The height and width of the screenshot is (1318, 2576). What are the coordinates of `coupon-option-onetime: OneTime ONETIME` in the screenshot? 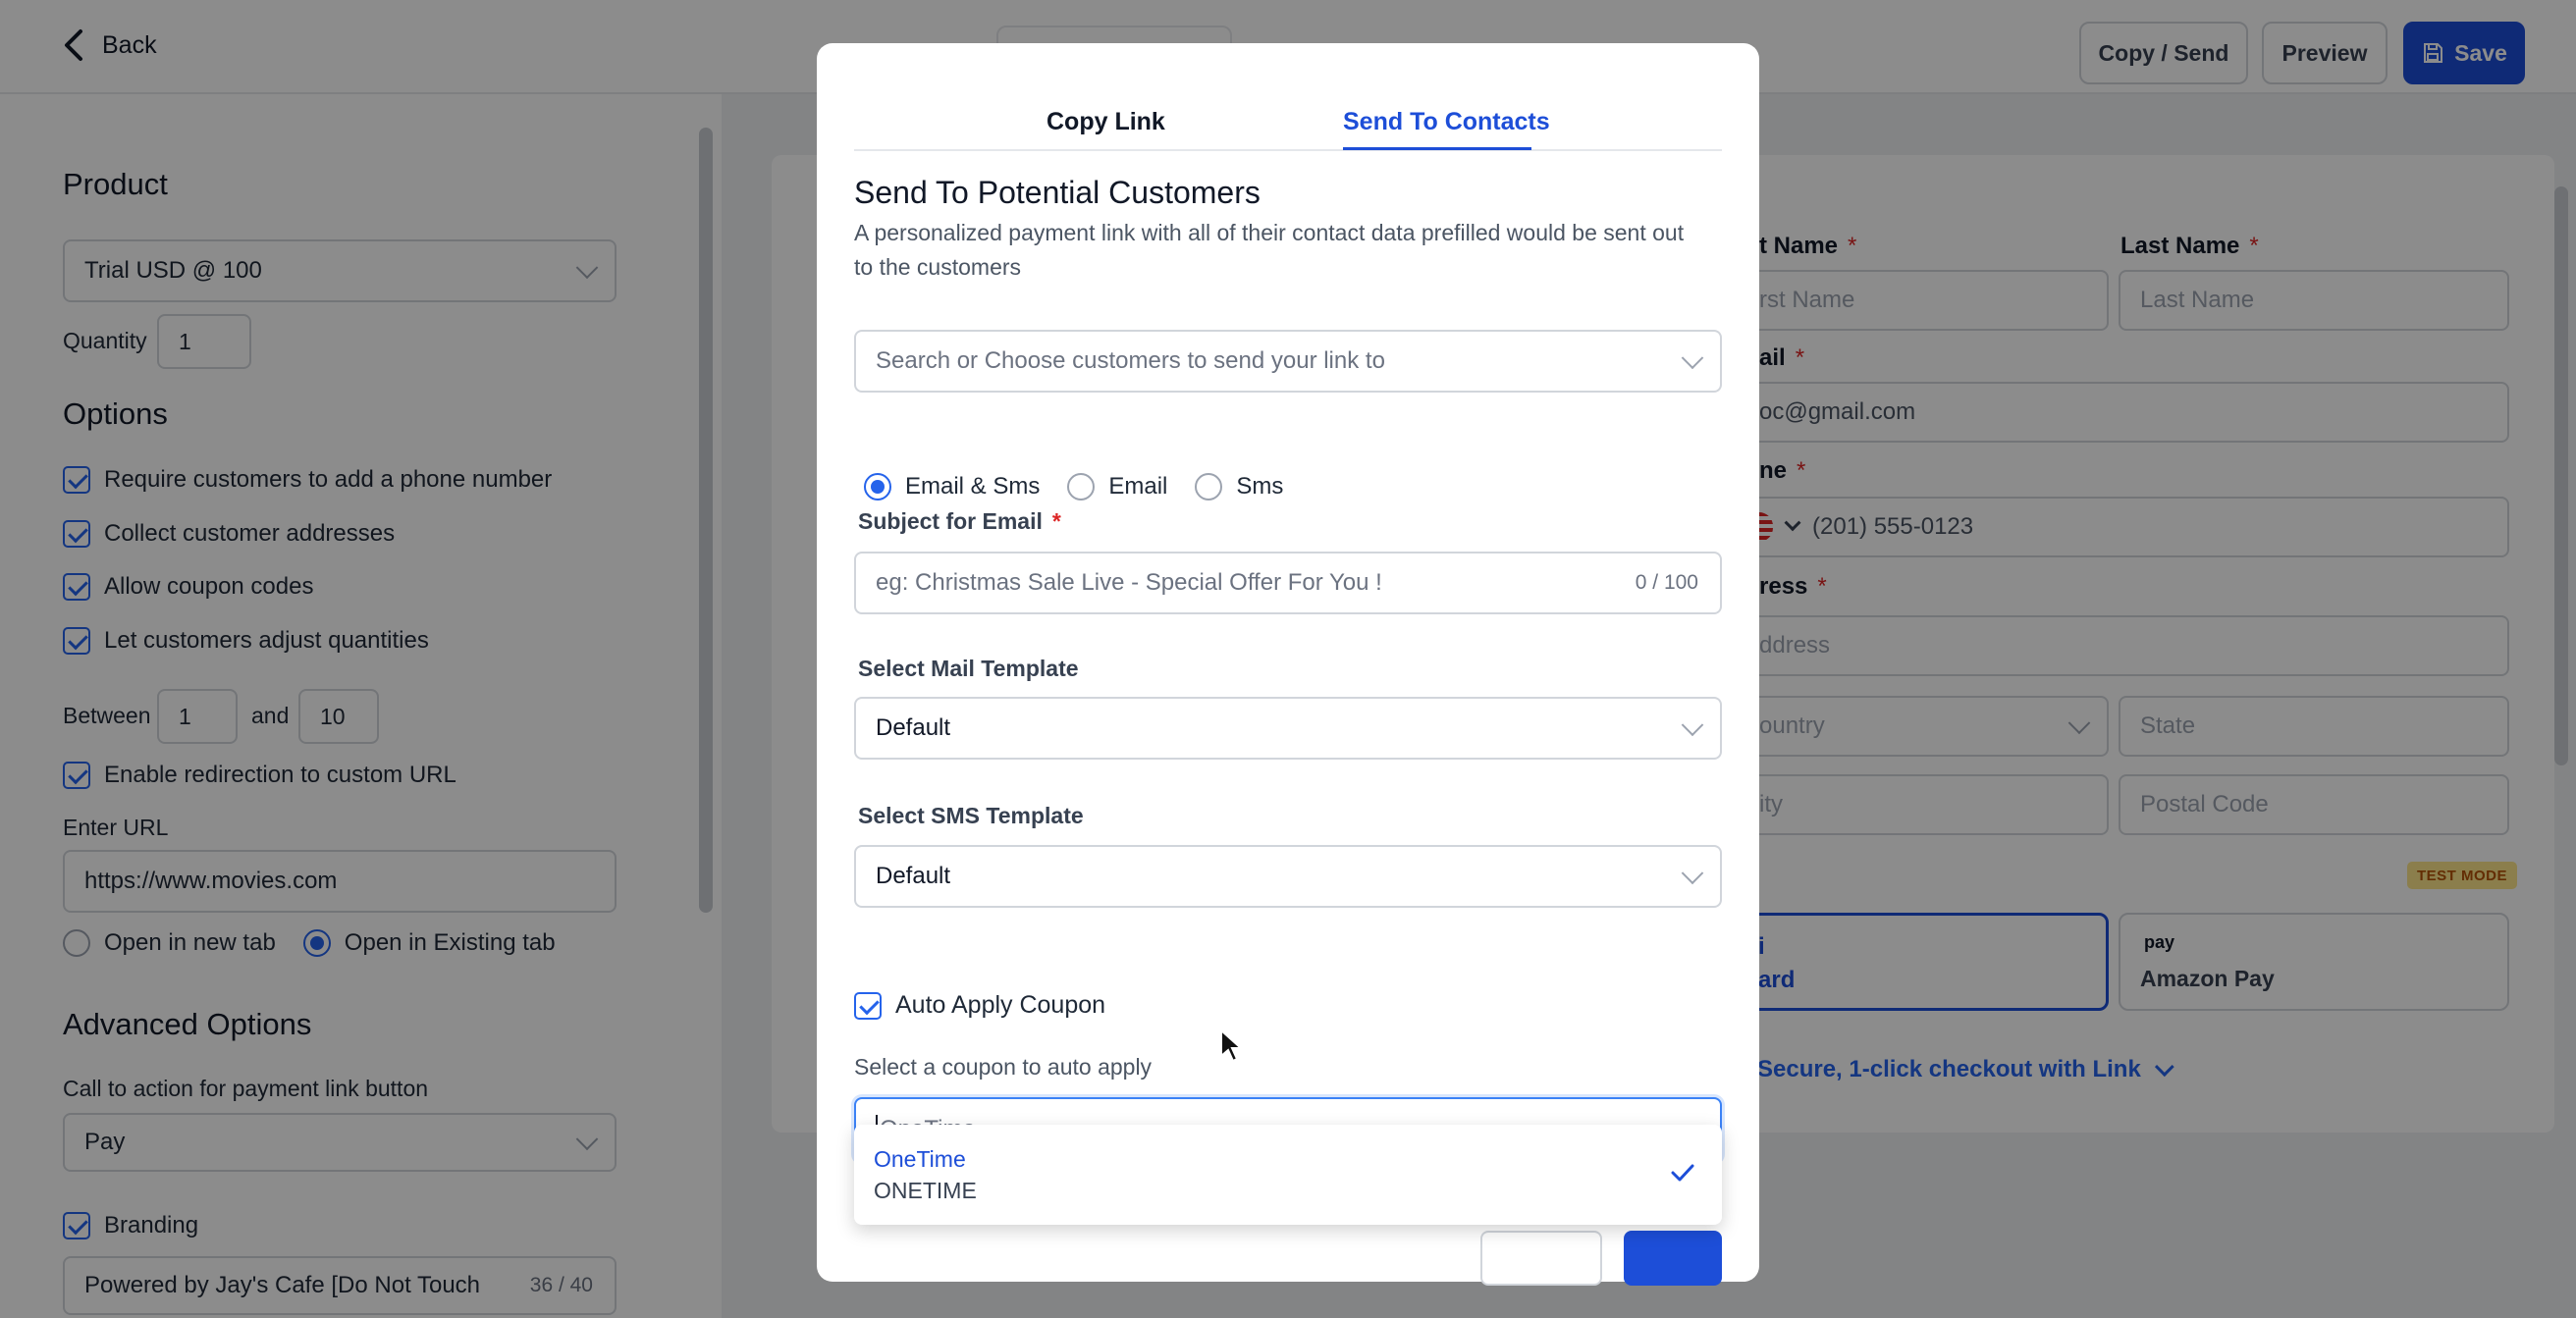 It's located at (1288, 1175).